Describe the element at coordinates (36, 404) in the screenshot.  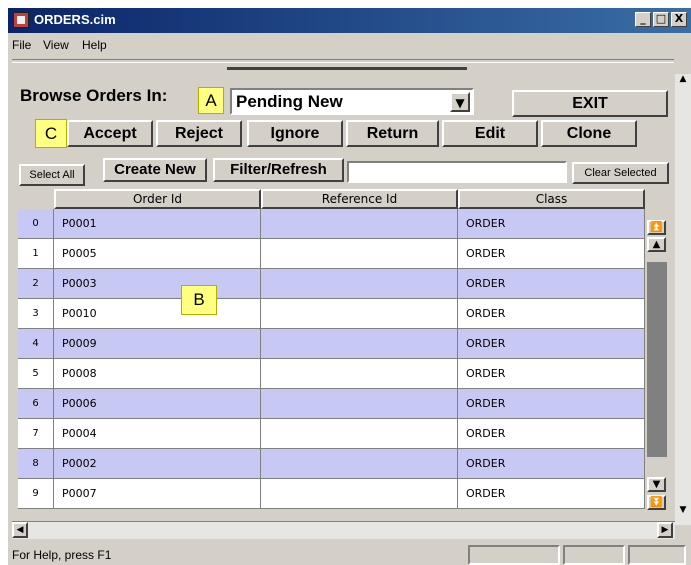
I see `row-number-cell: 6` at that location.